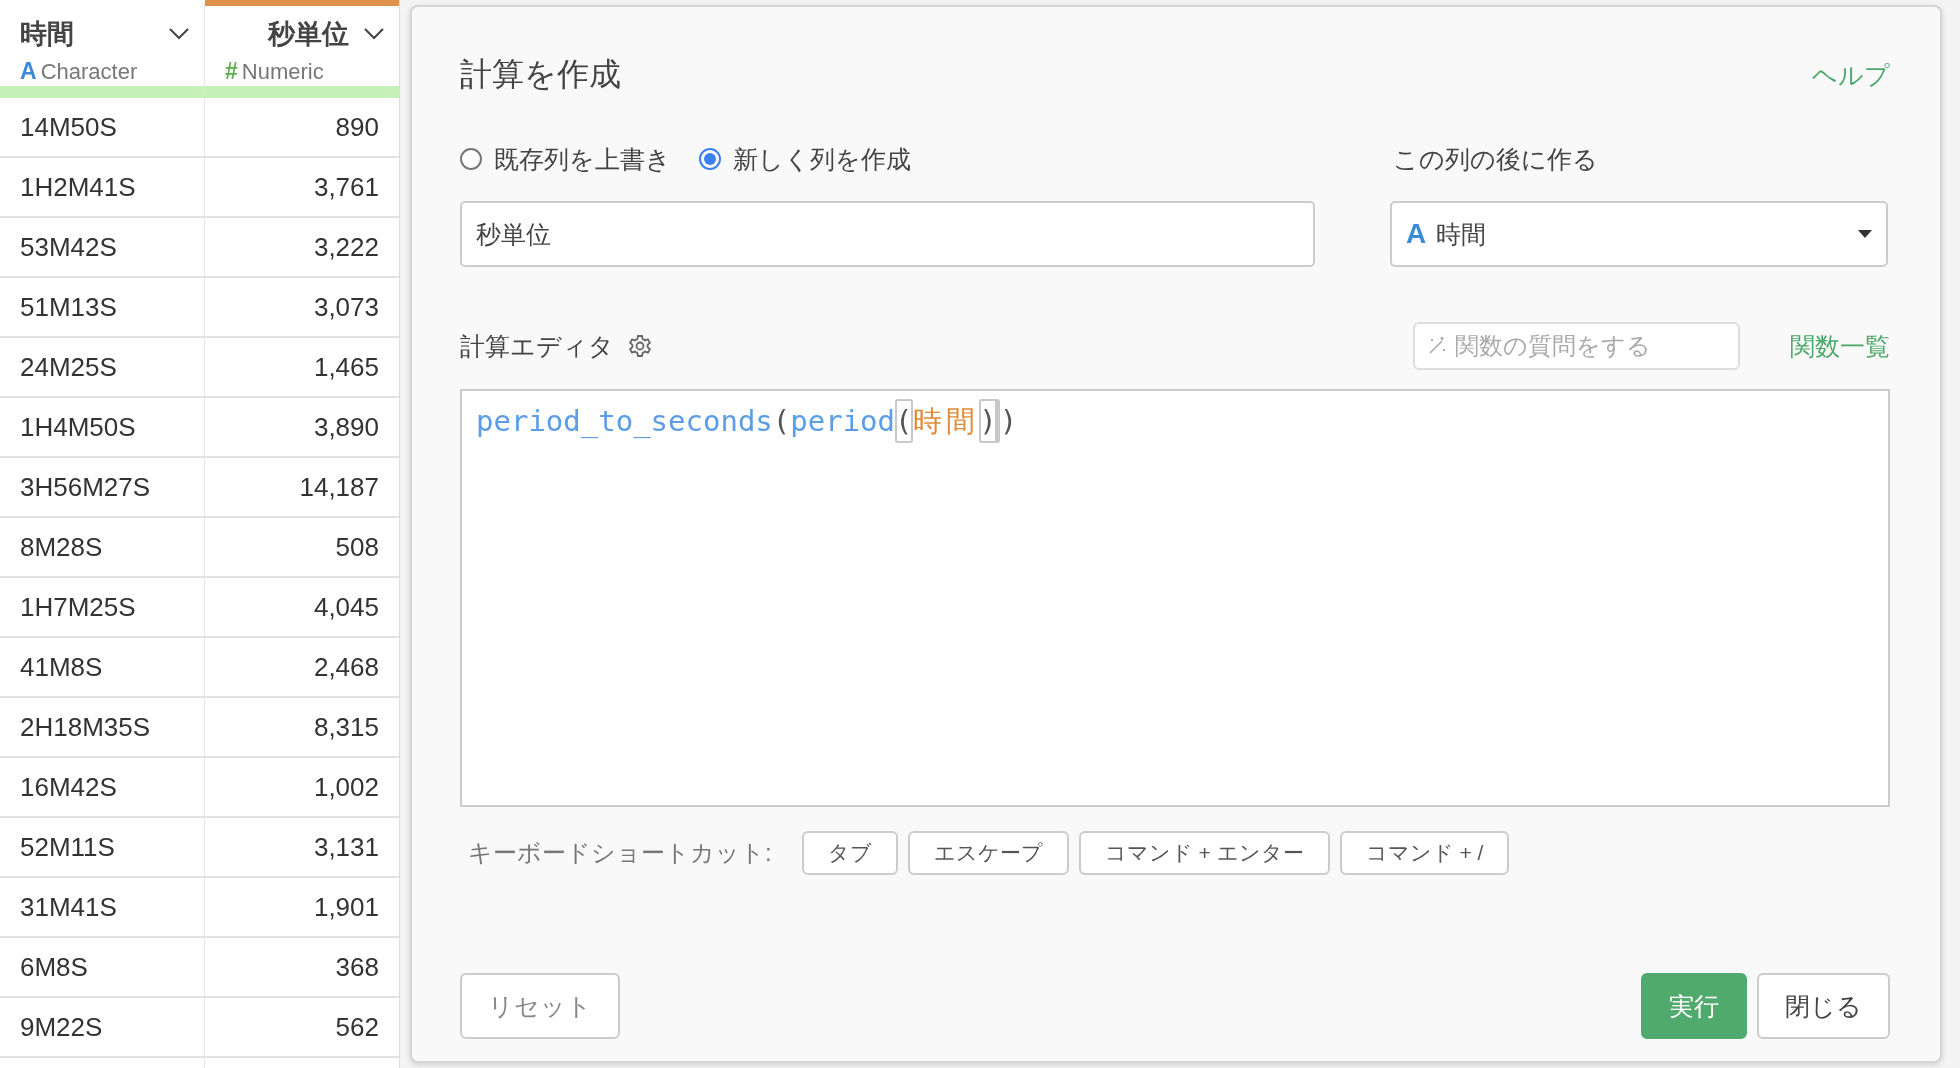  Describe the element at coordinates (1204, 853) in the screenshot. I see `shortcut-key: コマンド + エンター` at that location.